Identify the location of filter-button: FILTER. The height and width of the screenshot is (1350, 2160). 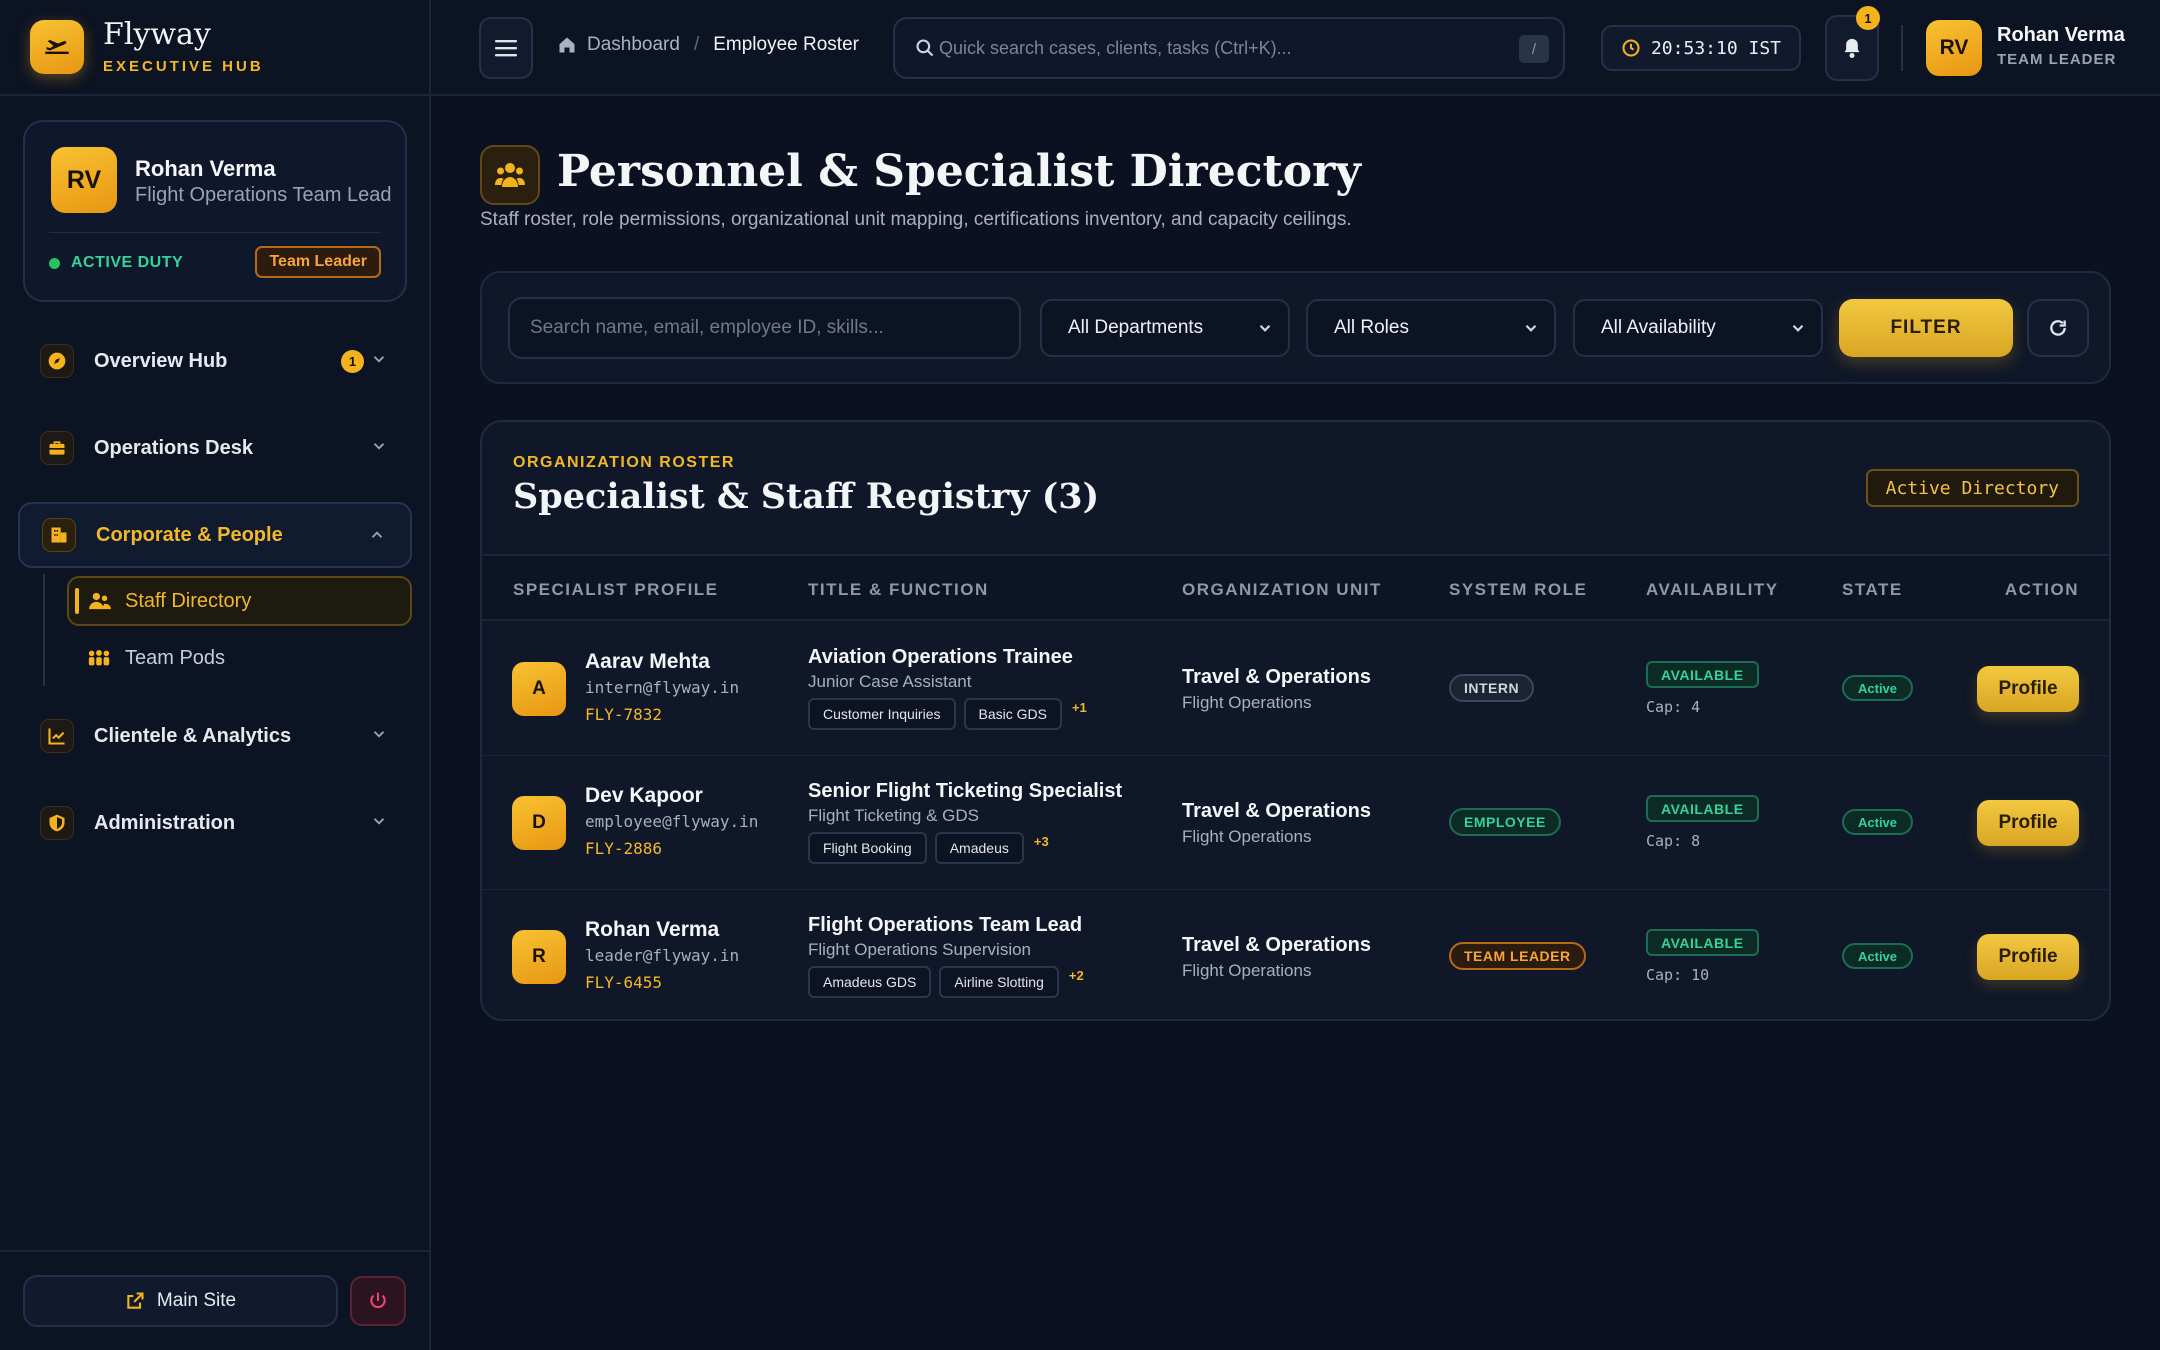
(1926, 328).